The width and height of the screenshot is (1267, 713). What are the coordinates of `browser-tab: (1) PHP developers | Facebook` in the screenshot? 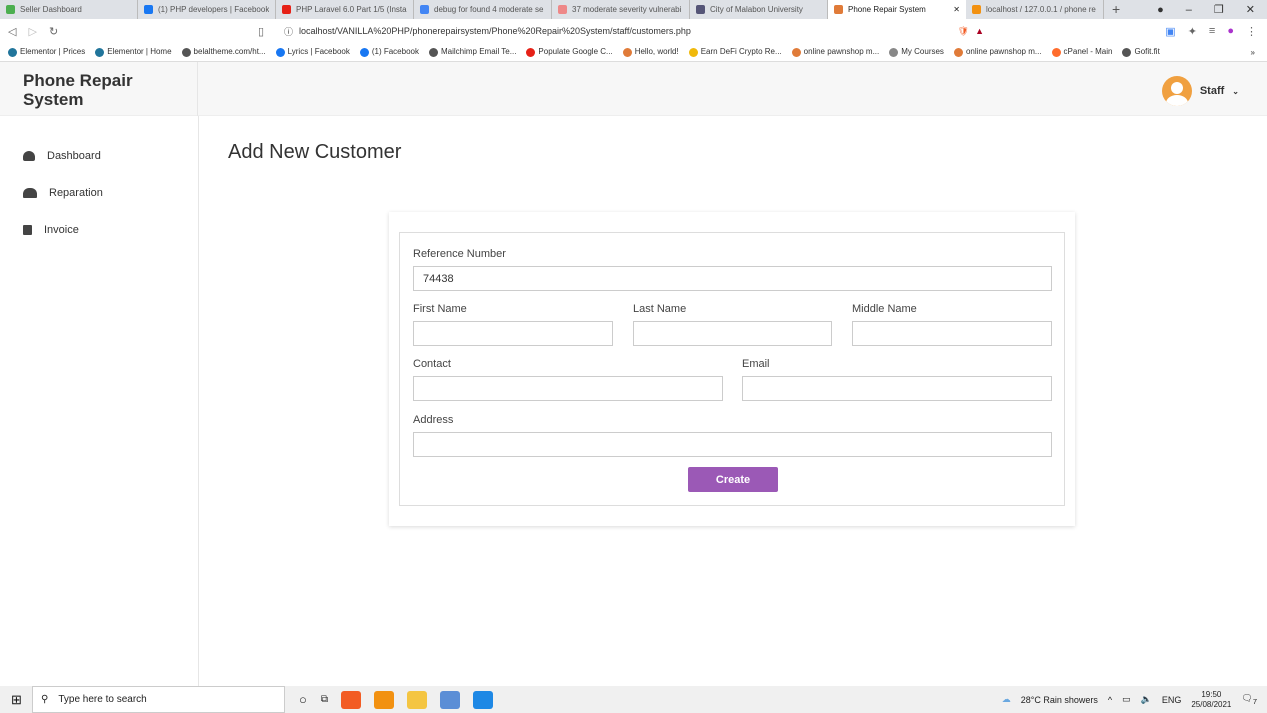 It's located at (207, 9).